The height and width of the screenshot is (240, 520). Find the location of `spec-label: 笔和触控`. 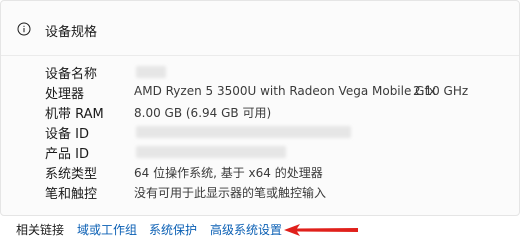

spec-label: 笔和触控 is located at coordinates (71, 194).